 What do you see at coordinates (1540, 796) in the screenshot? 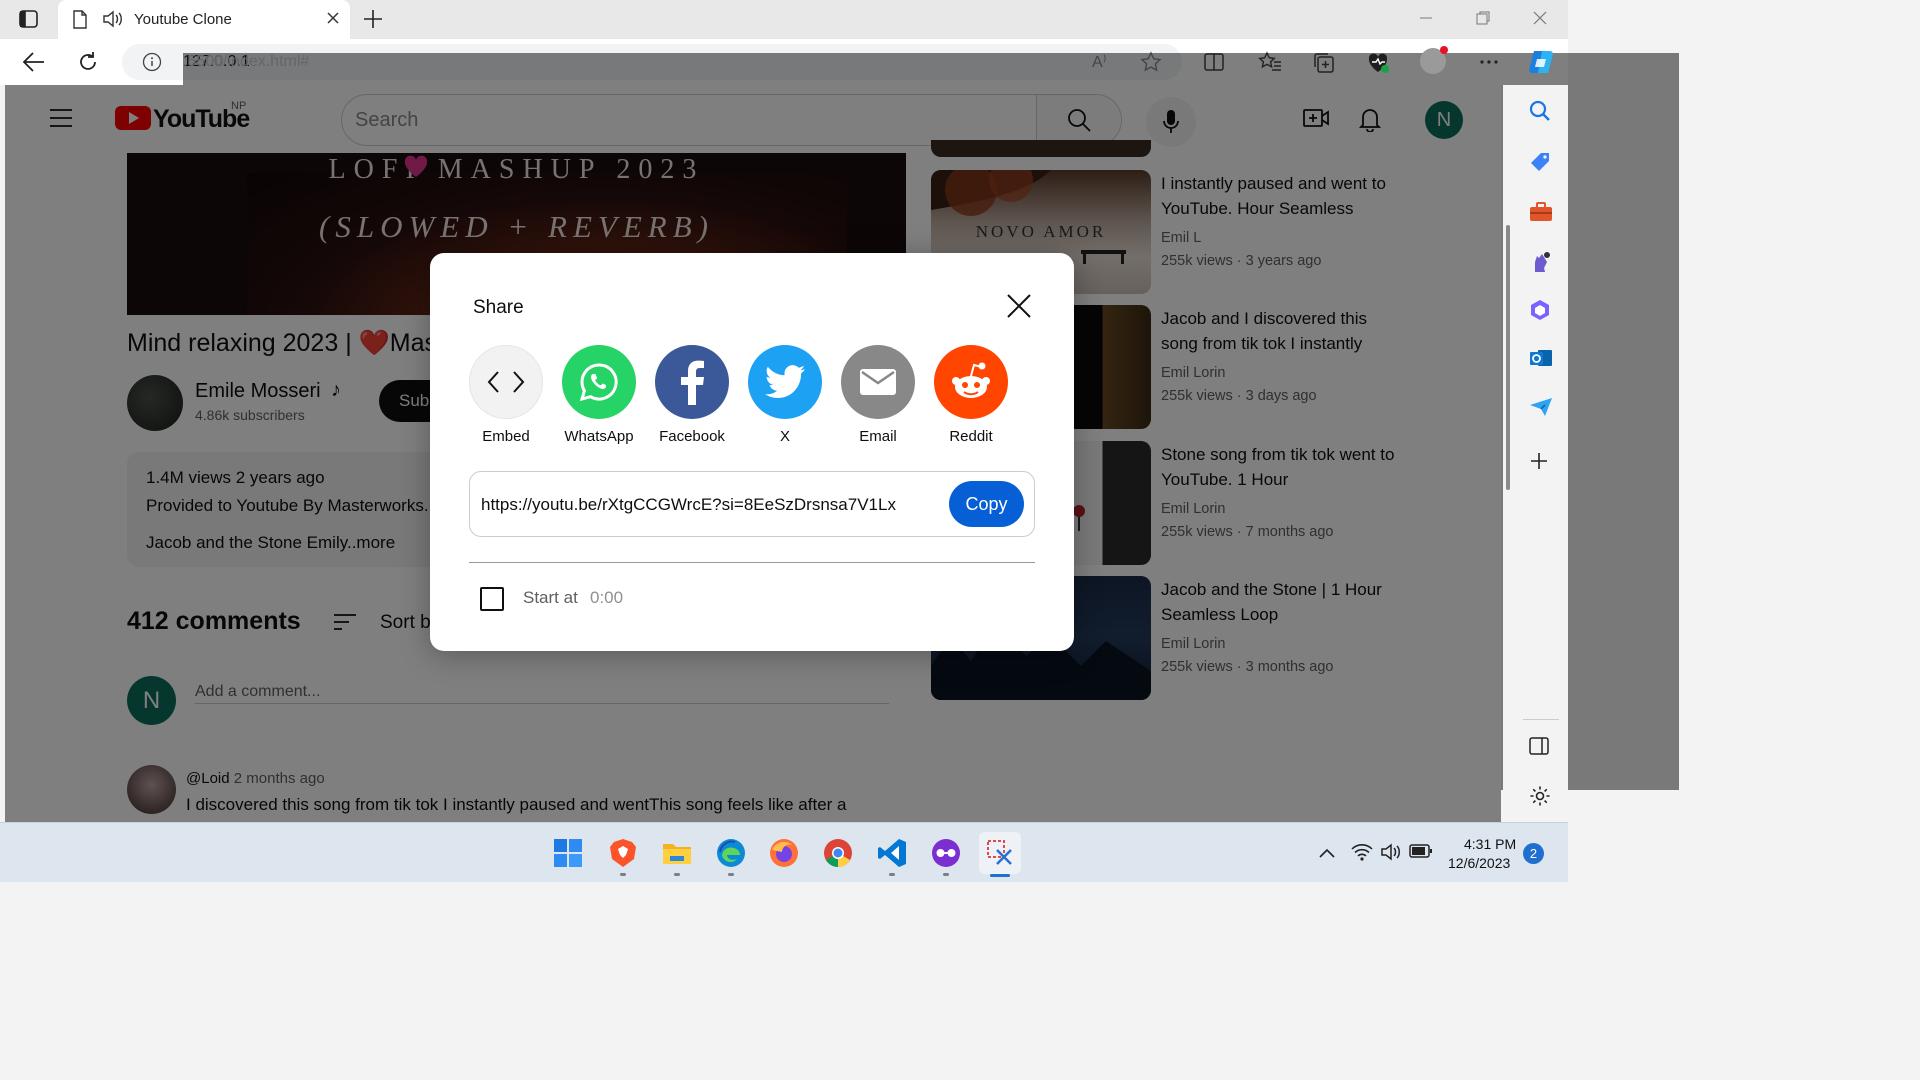
I see `settings-gear-icon` at bounding box center [1540, 796].